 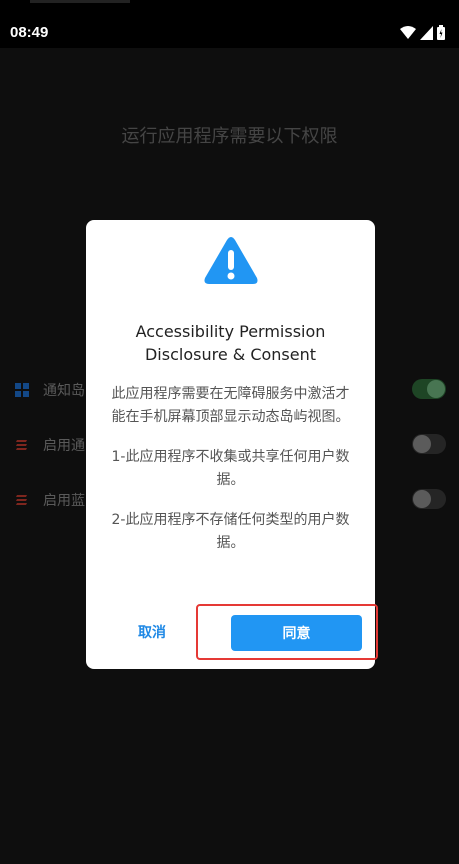 What do you see at coordinates (230, 468) in the screenshot?
I see `dialog-body-paragraph: 1-此应用程序不收集或共享任何用户数据。` at bounding box center [230, 468].